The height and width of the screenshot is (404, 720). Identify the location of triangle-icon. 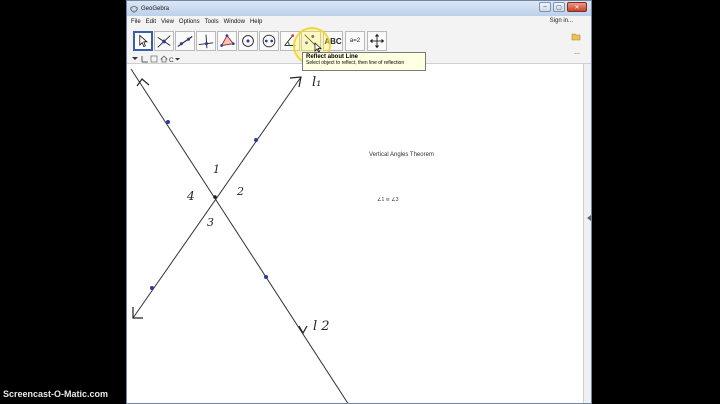
(227, 40).